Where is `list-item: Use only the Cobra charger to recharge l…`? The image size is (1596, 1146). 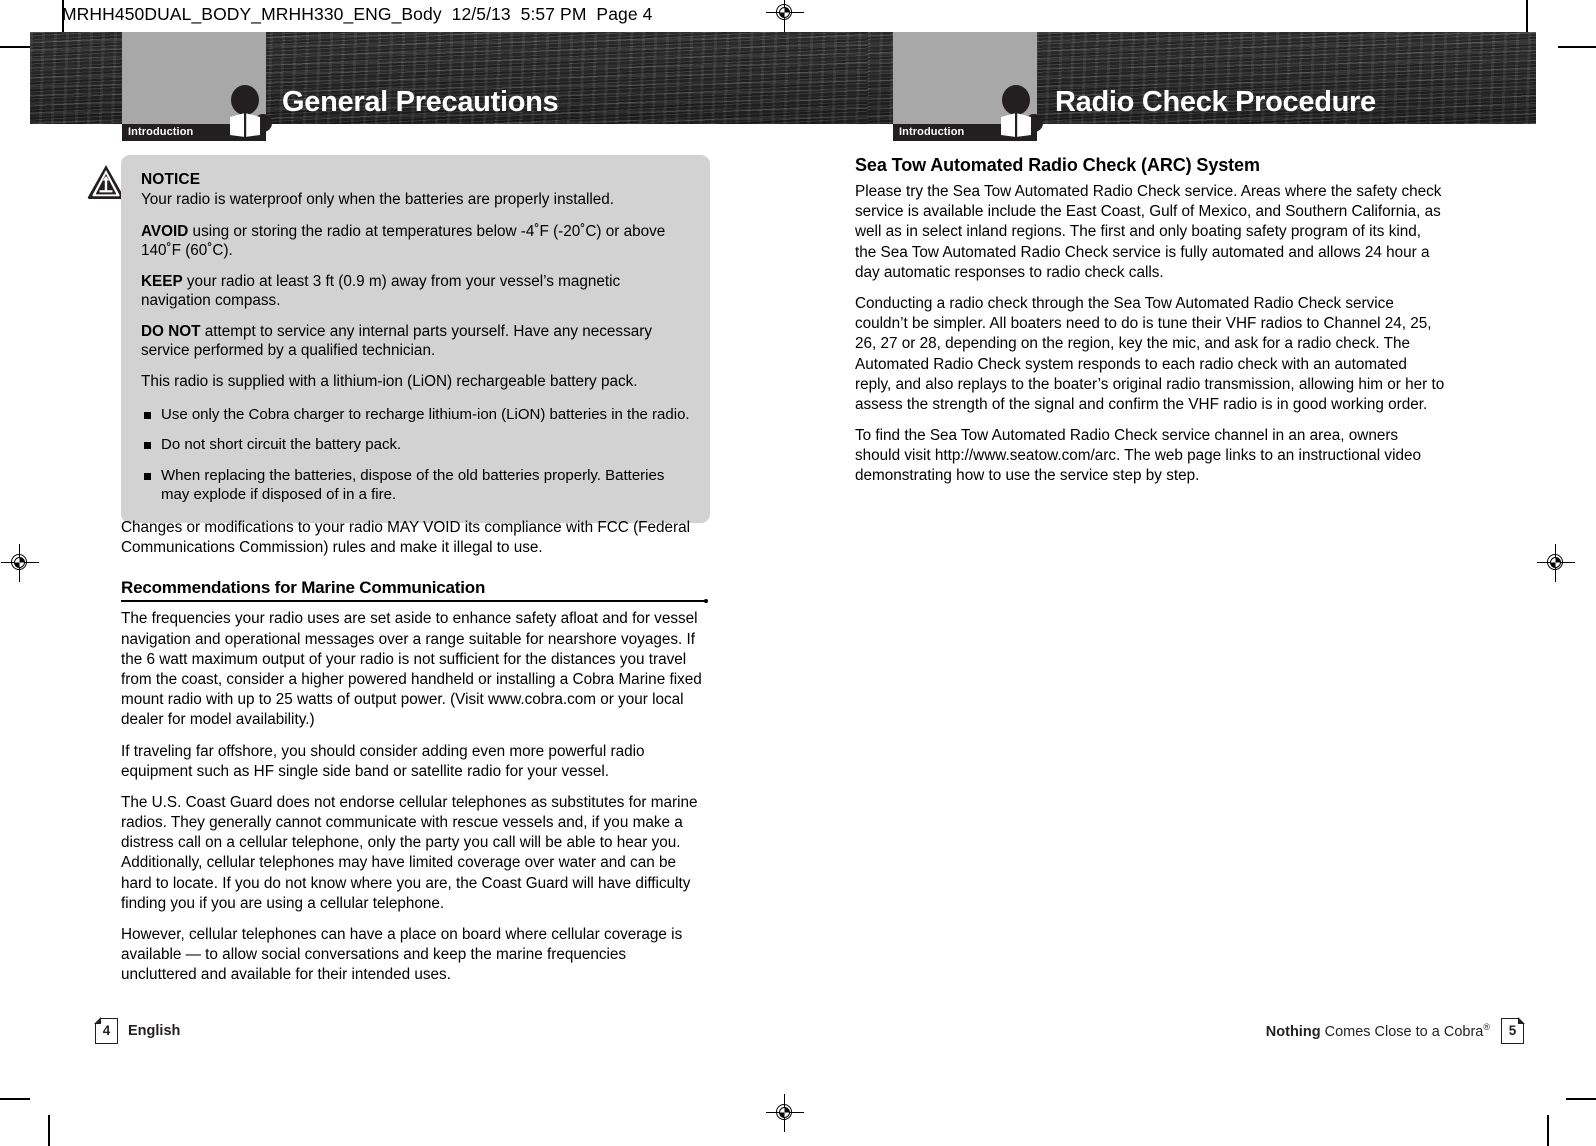
list-item: Use only the Cobra charger to recharge l… is located at coordinates (415, 415).